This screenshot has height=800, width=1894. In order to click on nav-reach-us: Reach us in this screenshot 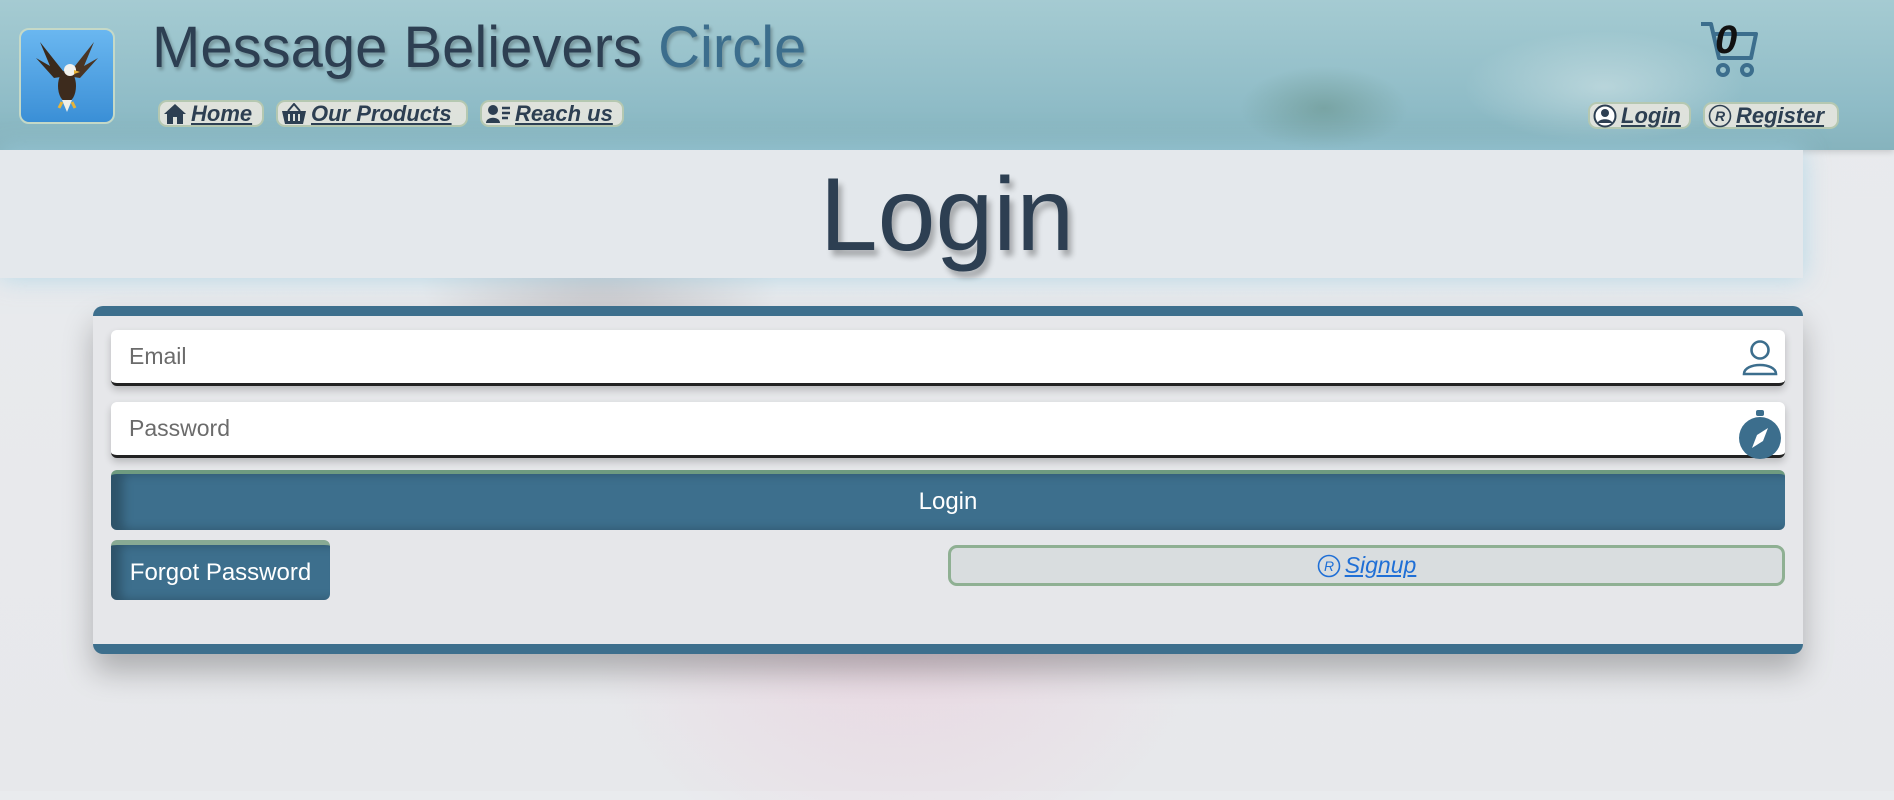, I will do `click(552, 113)`.